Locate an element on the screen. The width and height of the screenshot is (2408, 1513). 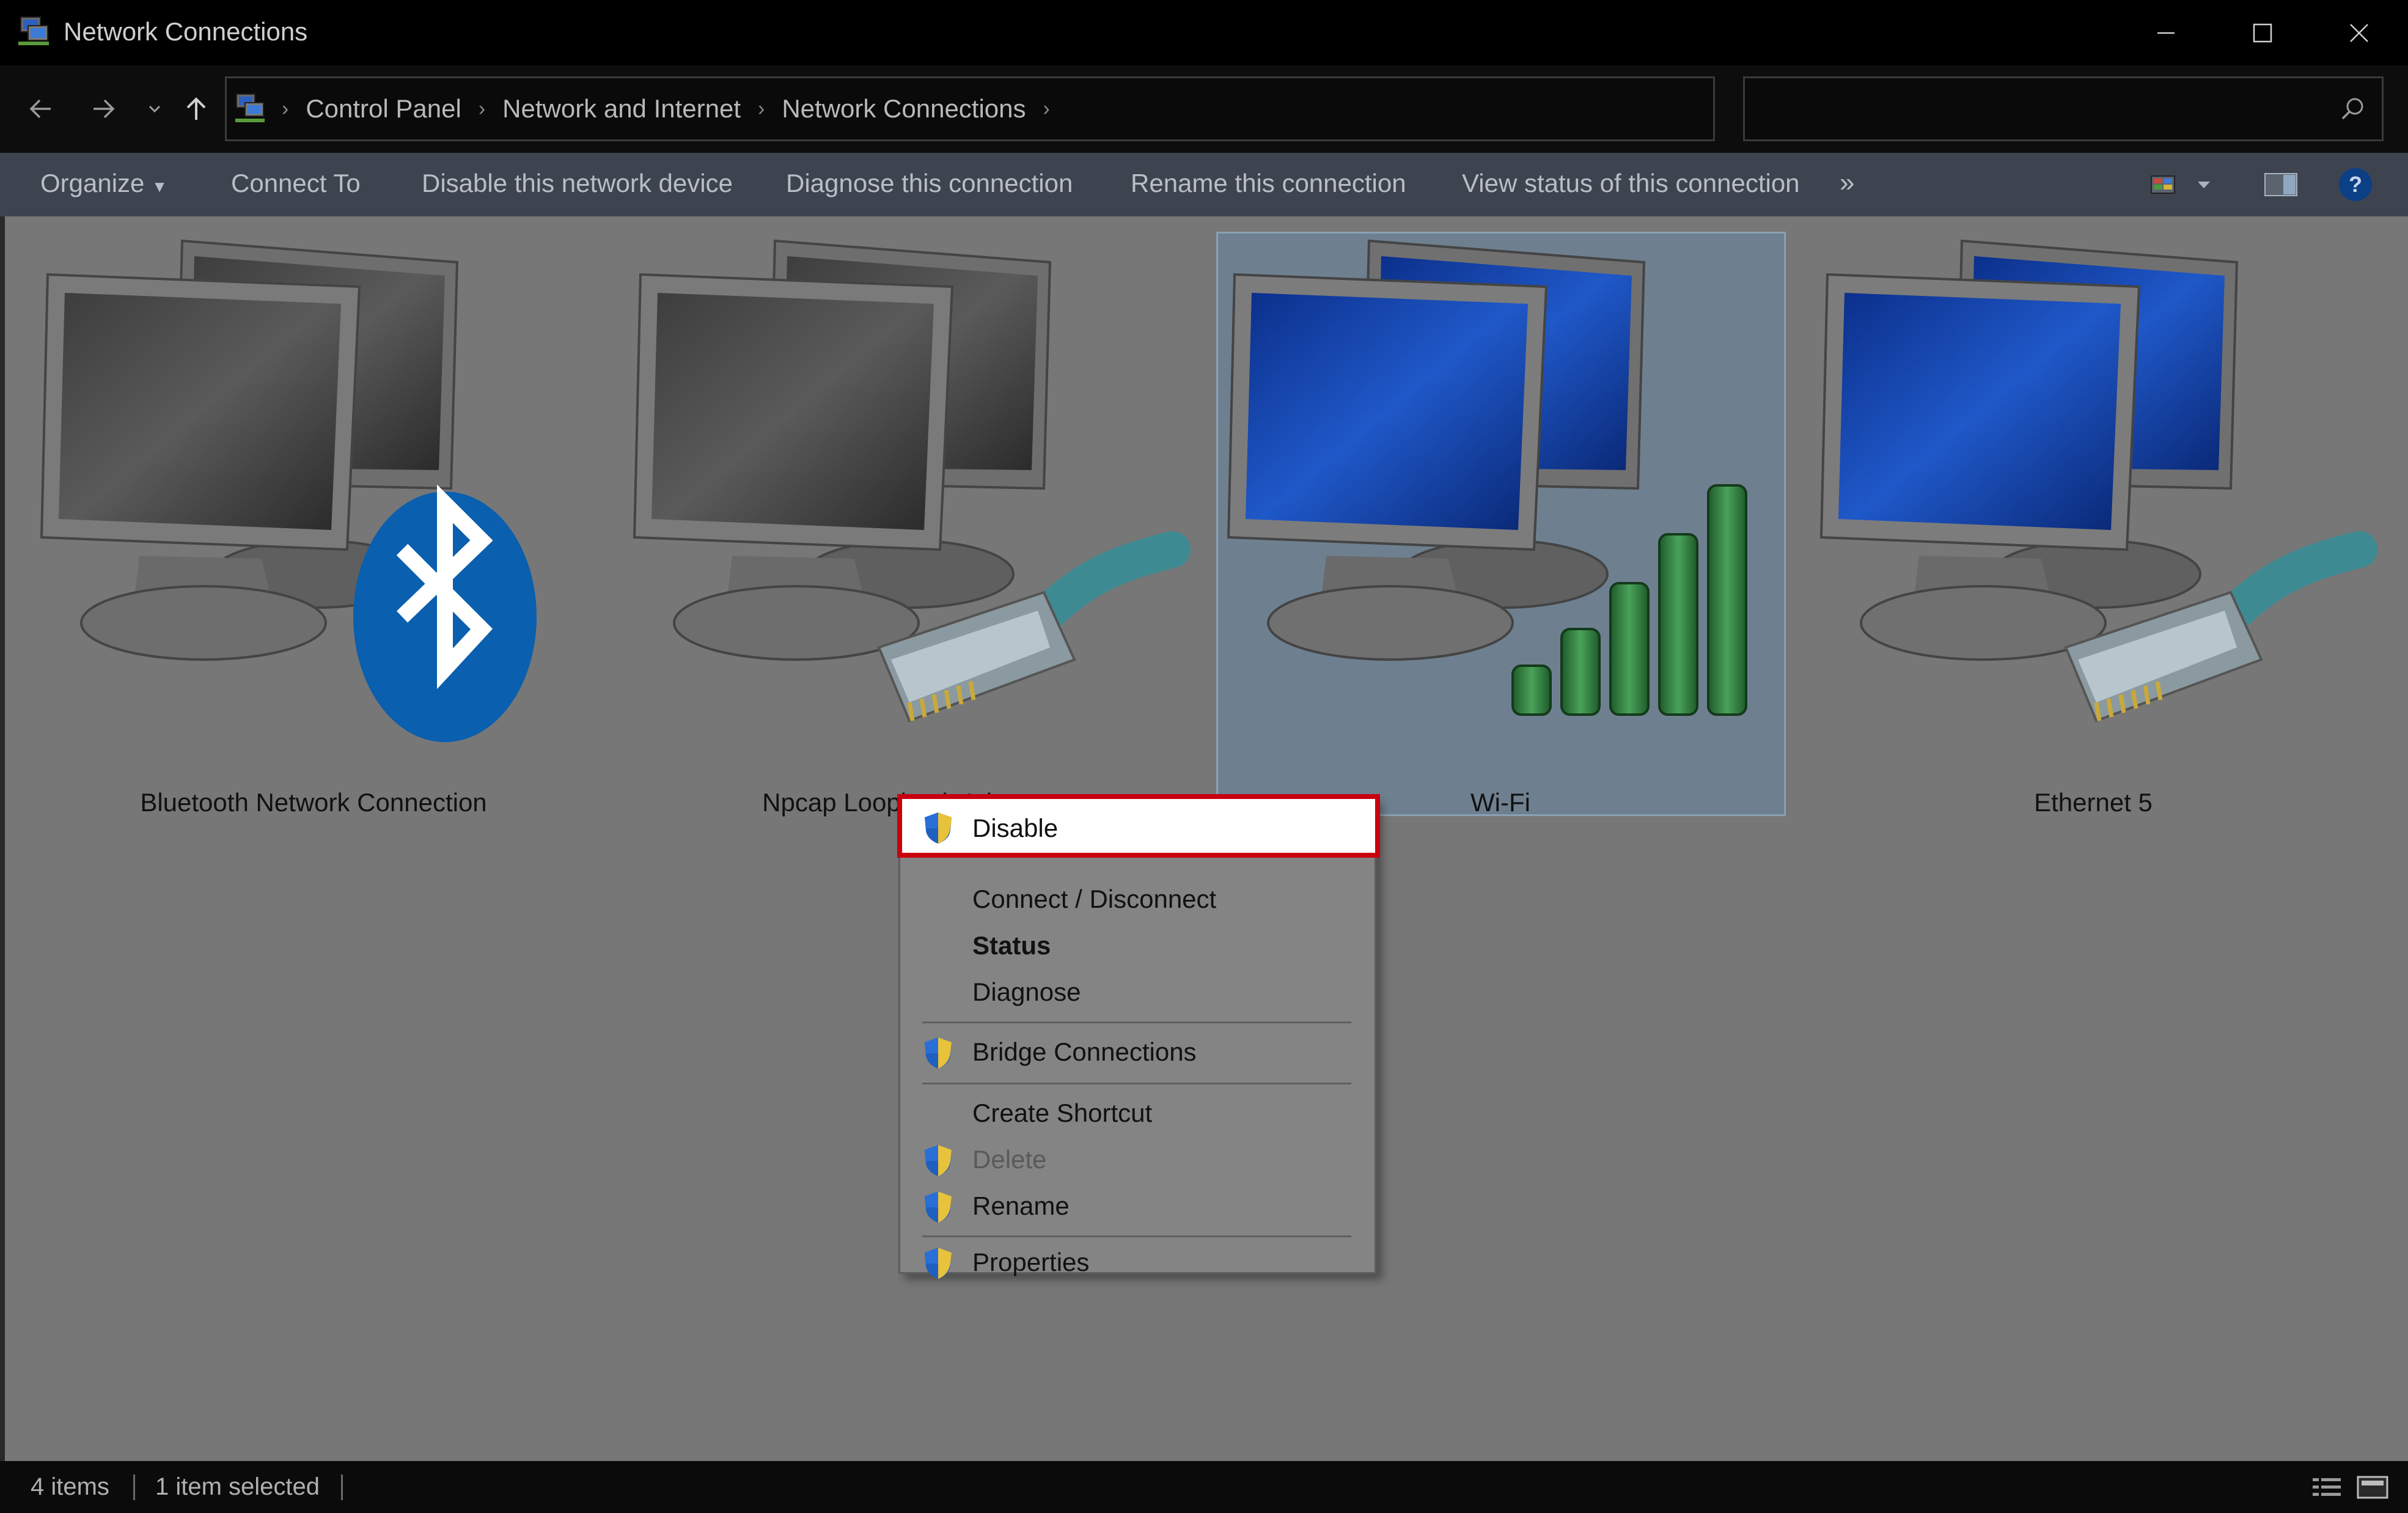
preview-pane-button is located at coordinates (2281, 184).